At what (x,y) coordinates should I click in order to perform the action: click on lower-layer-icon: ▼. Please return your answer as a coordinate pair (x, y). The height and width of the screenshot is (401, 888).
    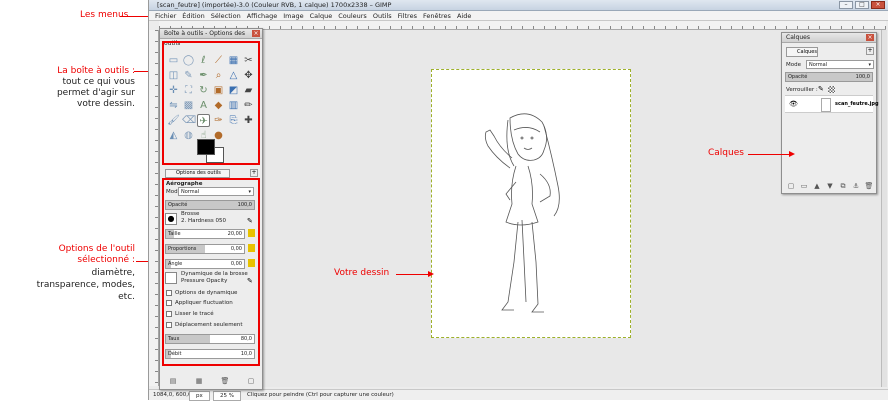
    Looking at the image, I should click on (830, 186).